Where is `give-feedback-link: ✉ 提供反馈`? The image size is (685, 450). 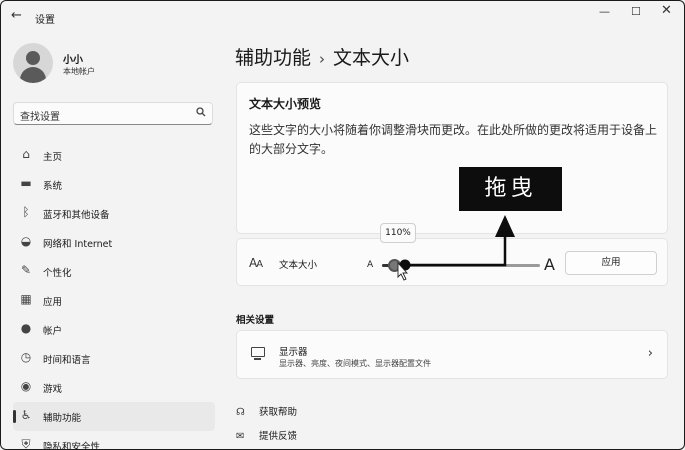 give-feedback-link: ✉ 提供反馈 is located at coordinates (266, 435).